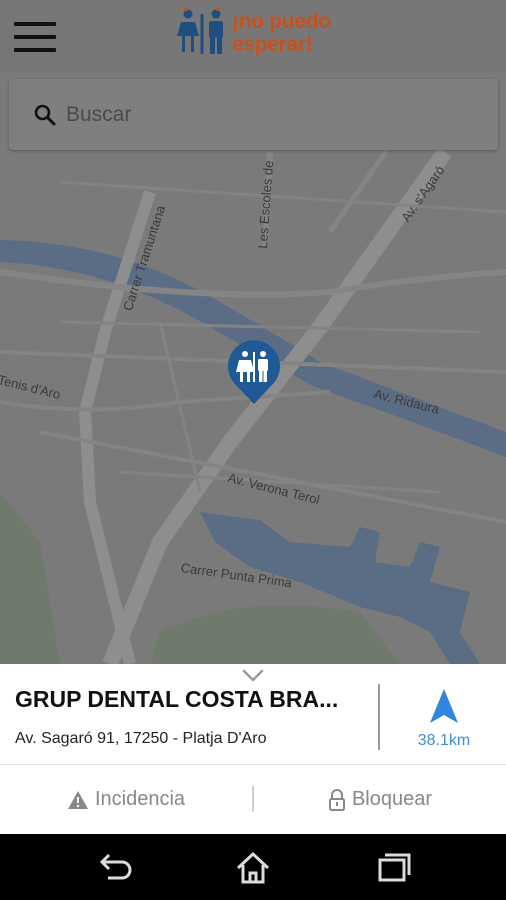  I want to click on back-icon, so click(114, 868).